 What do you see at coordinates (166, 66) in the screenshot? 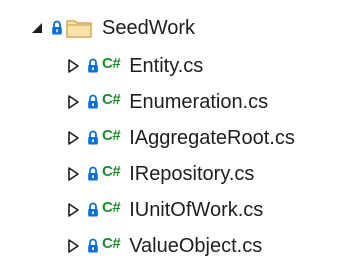
I see `file-label: Entity.cs` at bounding box center [166, 66].